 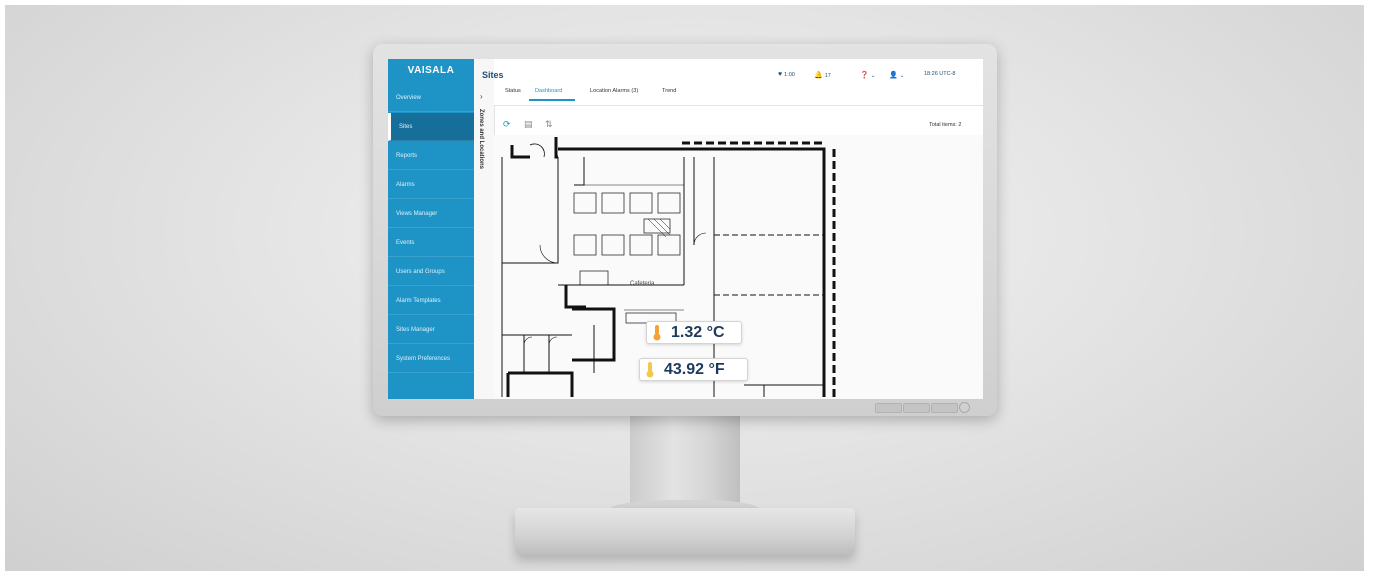 What do you see at coordinates (431, 127) in the screenshot?
I see `sidebar-item-sites: Sites` at bounding box center [431, 127].